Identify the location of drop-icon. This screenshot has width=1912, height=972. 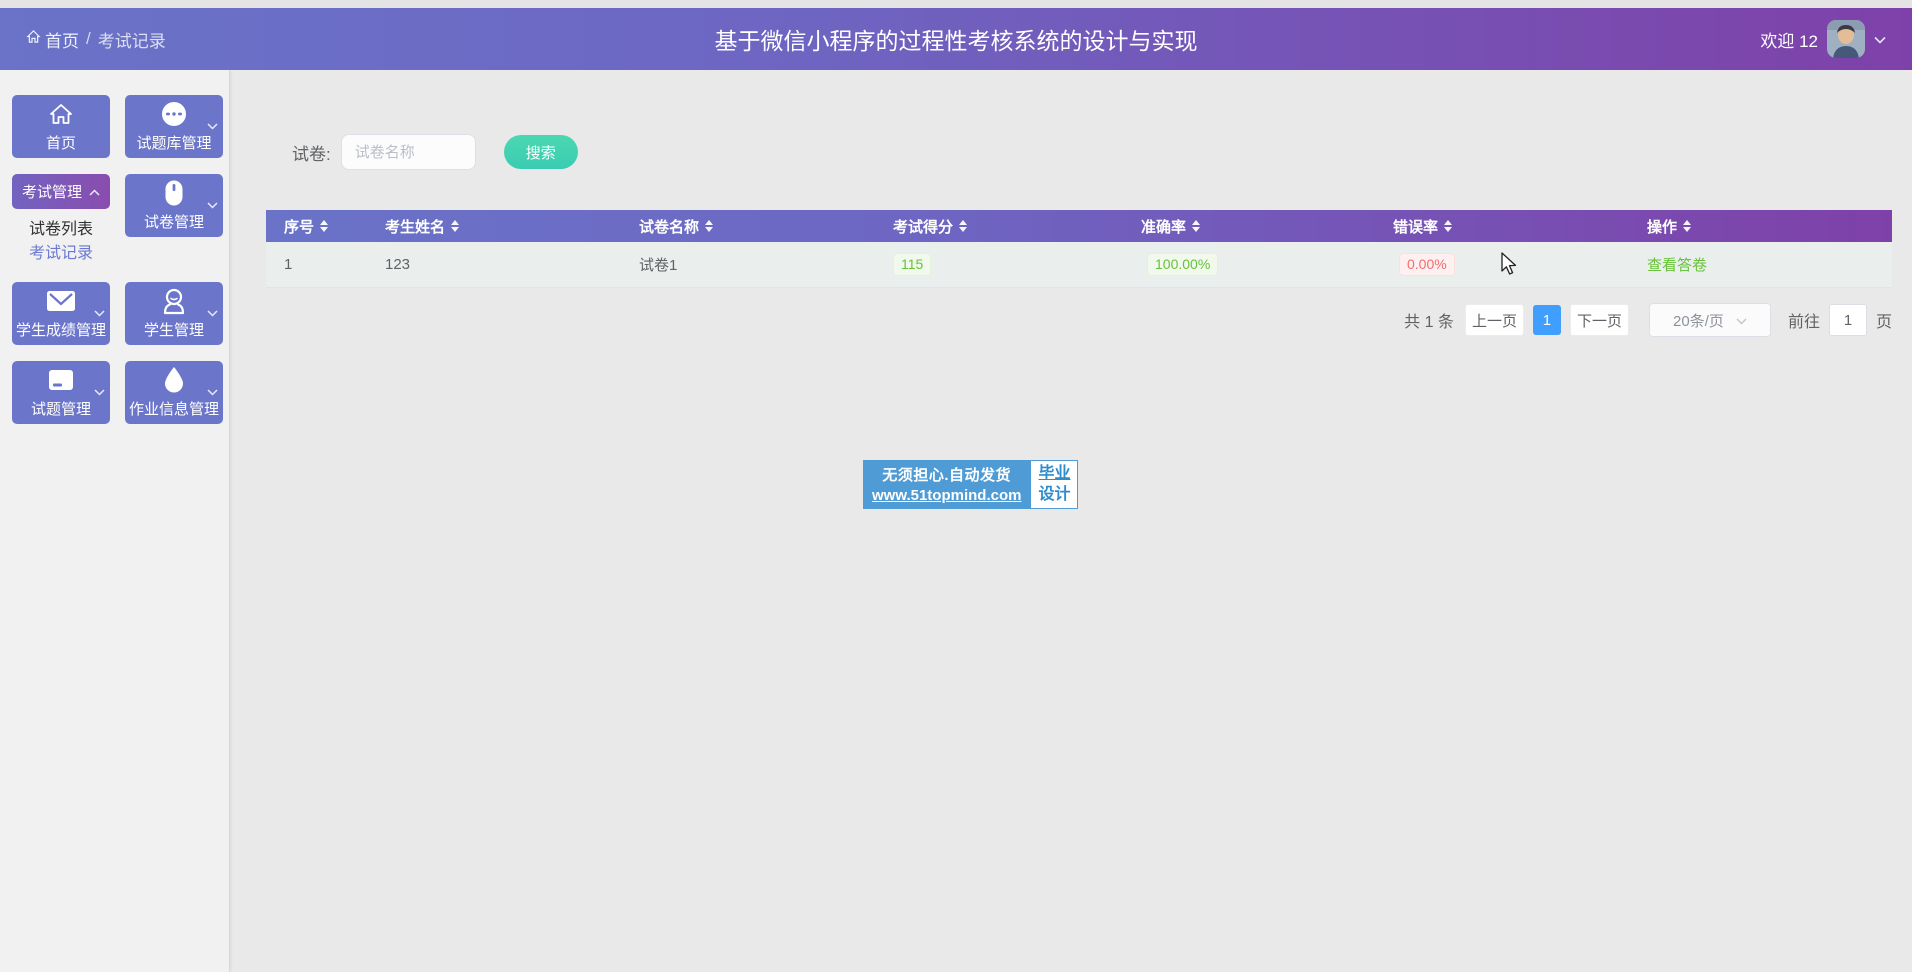
(174, 380).